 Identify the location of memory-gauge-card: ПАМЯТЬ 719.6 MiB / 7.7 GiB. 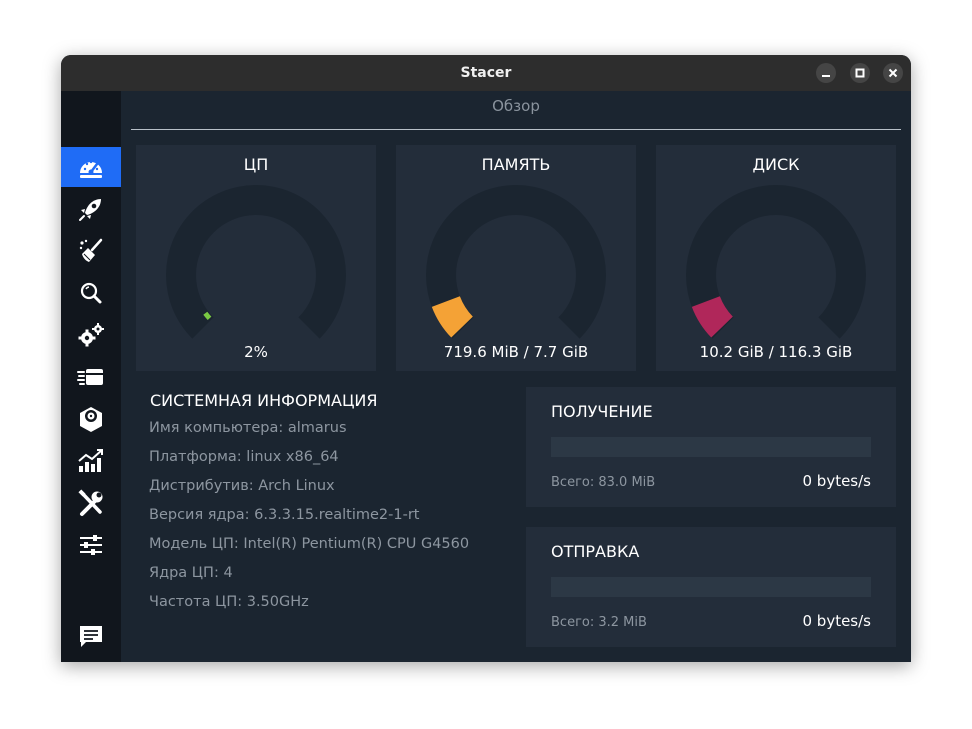
(516, 258).